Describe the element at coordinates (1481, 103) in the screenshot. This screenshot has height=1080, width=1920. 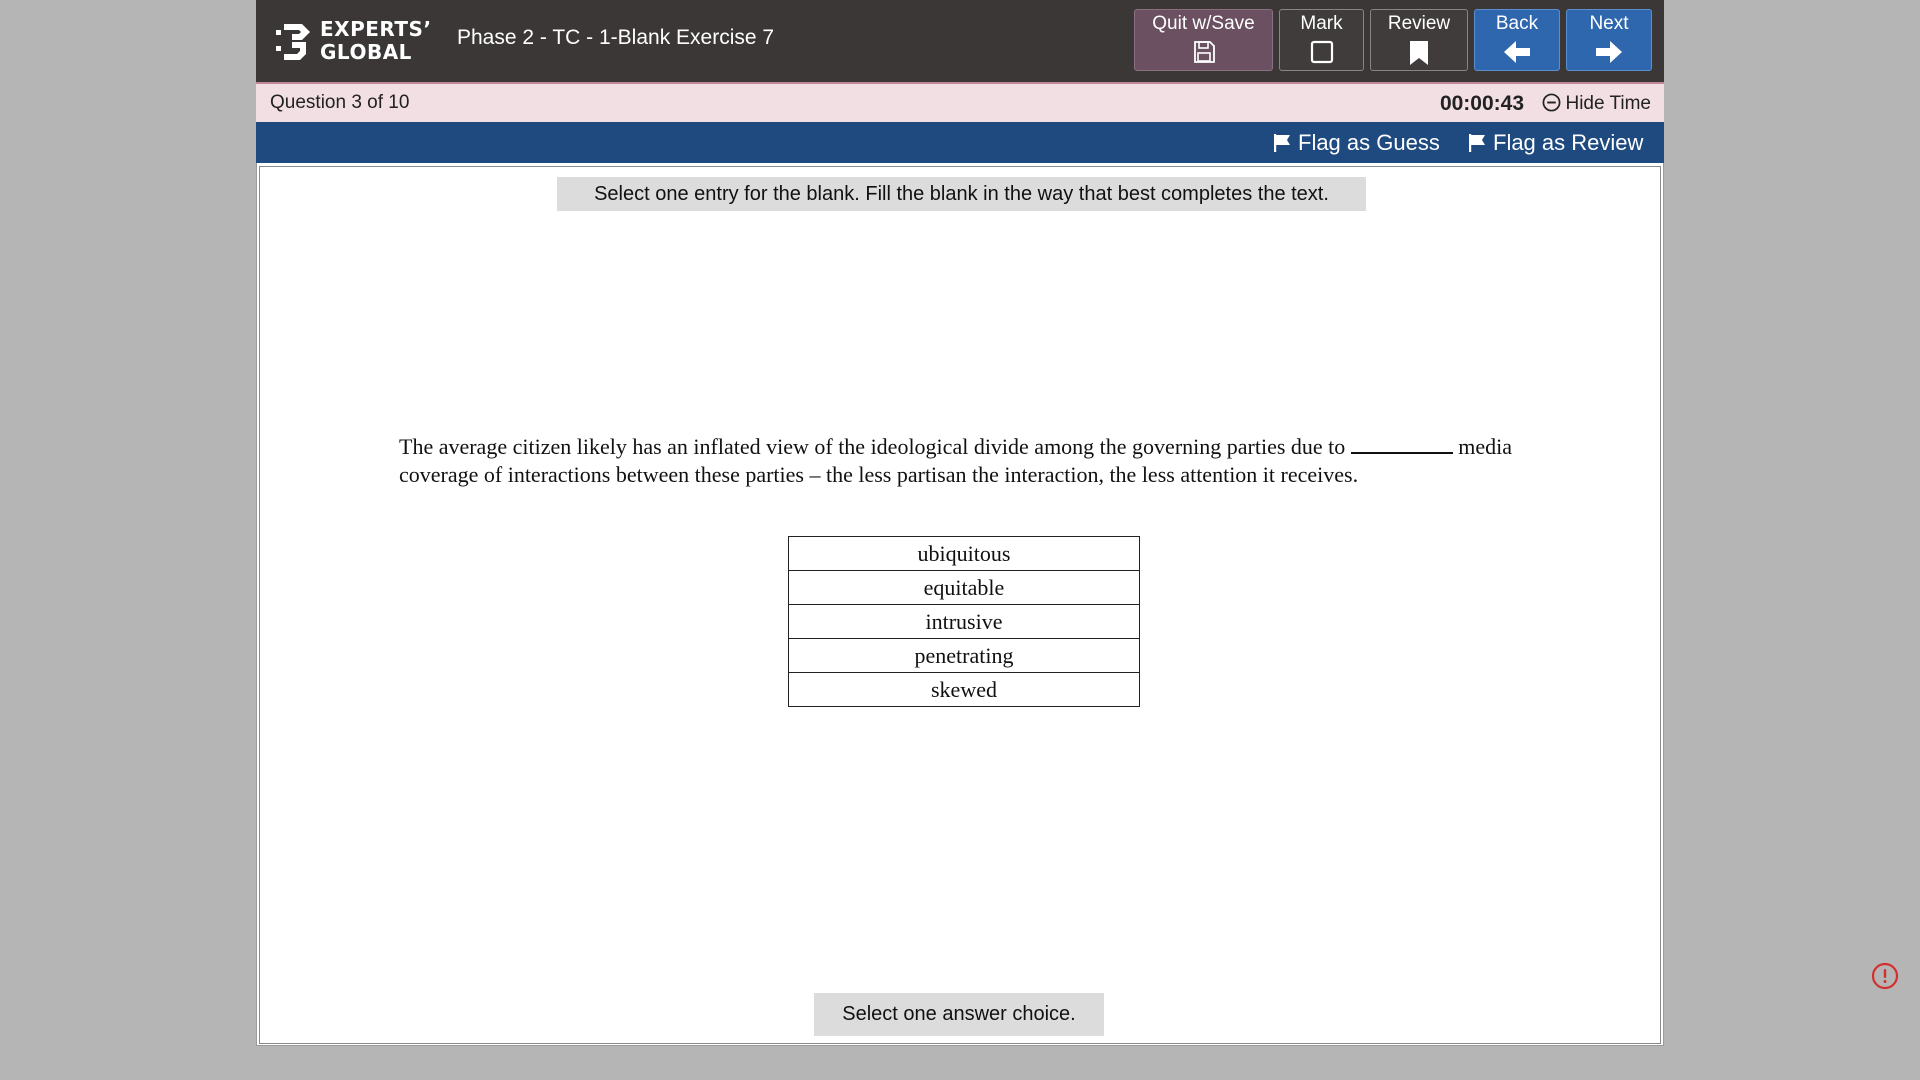
I see `timer-display: 00:00:43` at that location.